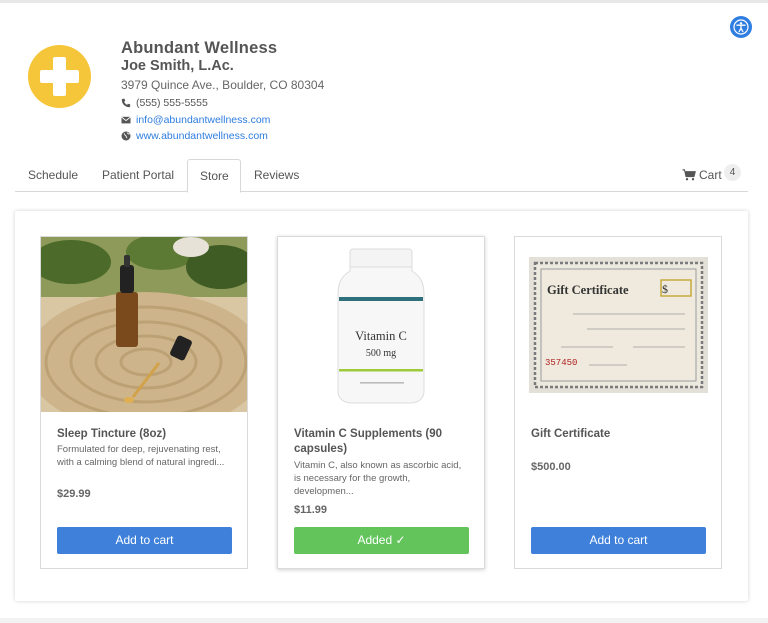 Image resolution: width=768 pixels, height=623 pixels. What do you see at coordinates (214, 176) in the screenshot?
I see `tab-store: Store` at bounding box center [214, 176].